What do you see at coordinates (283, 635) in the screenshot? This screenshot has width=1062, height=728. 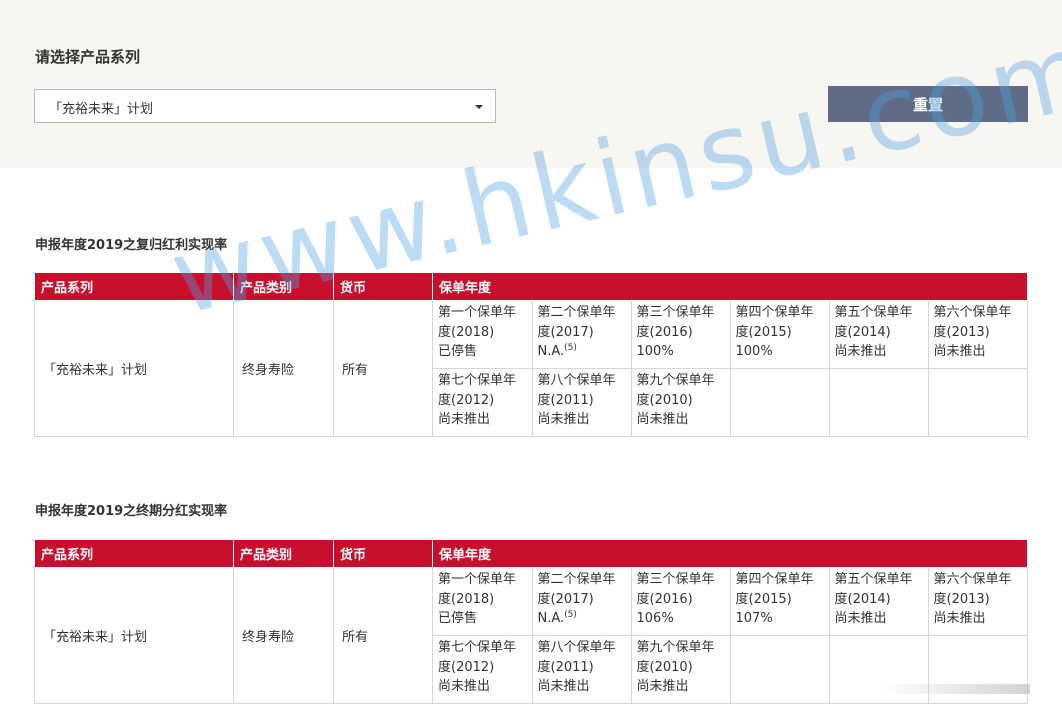 I see `cell-category: 终身寿险` at bounding box center [283, 635].